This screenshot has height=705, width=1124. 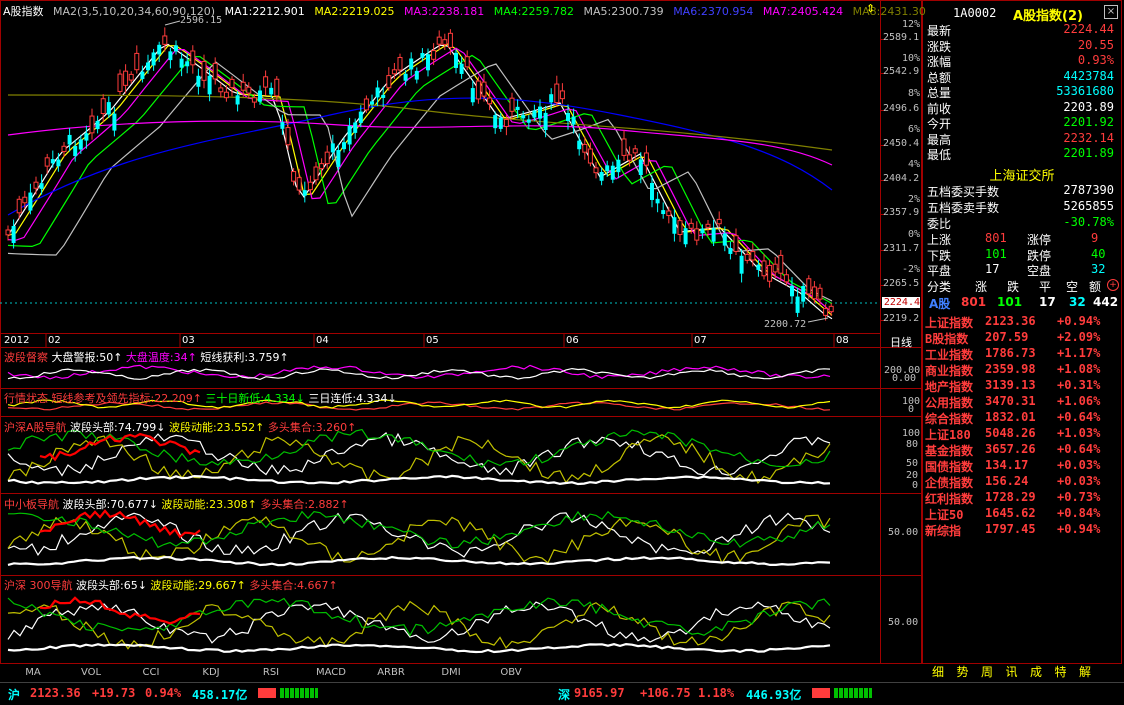 What do you see at coordinates (420, 156) in the screenshot?
I see `moving-average-line` at bounding box center [420, 156].